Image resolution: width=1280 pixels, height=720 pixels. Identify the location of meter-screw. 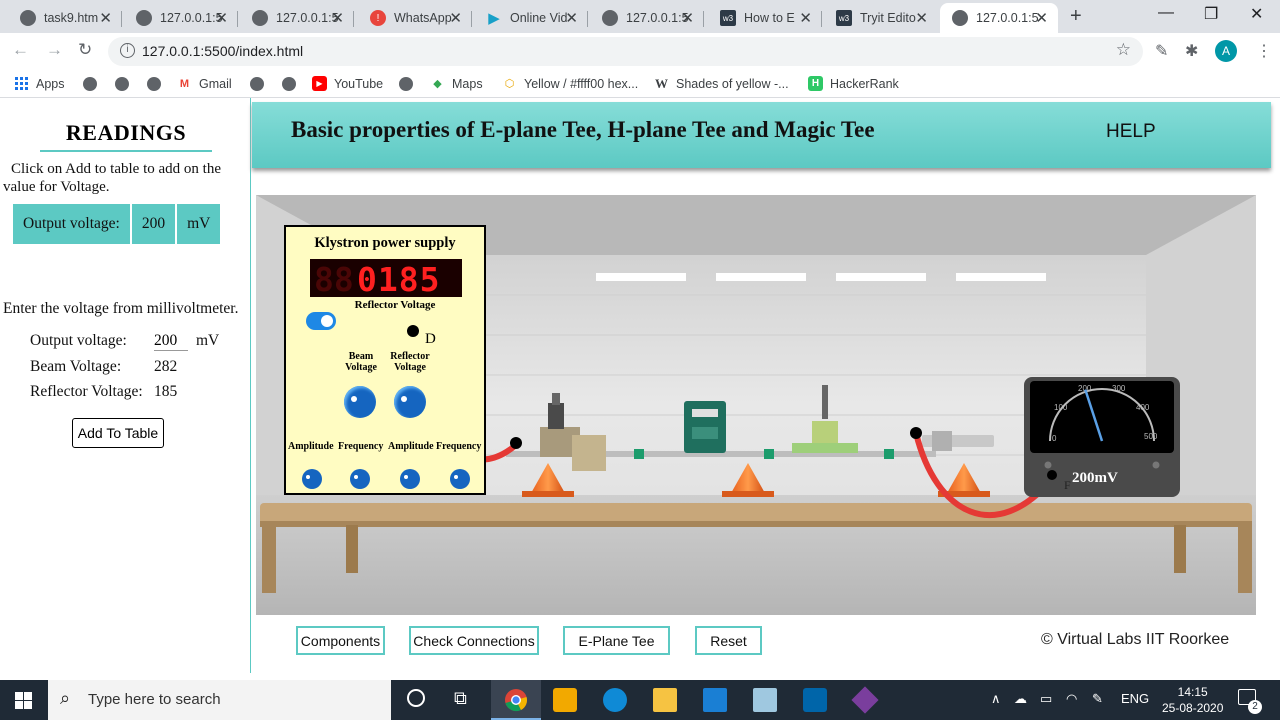
(1156, 465).